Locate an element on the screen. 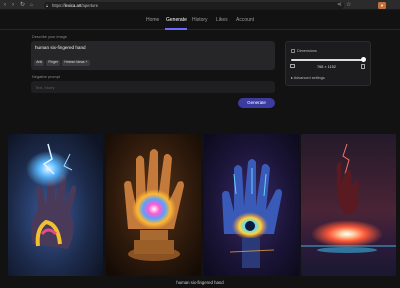 This screenshot has width=400, height=288. landscape-icon is located at coordinates (292, 66).